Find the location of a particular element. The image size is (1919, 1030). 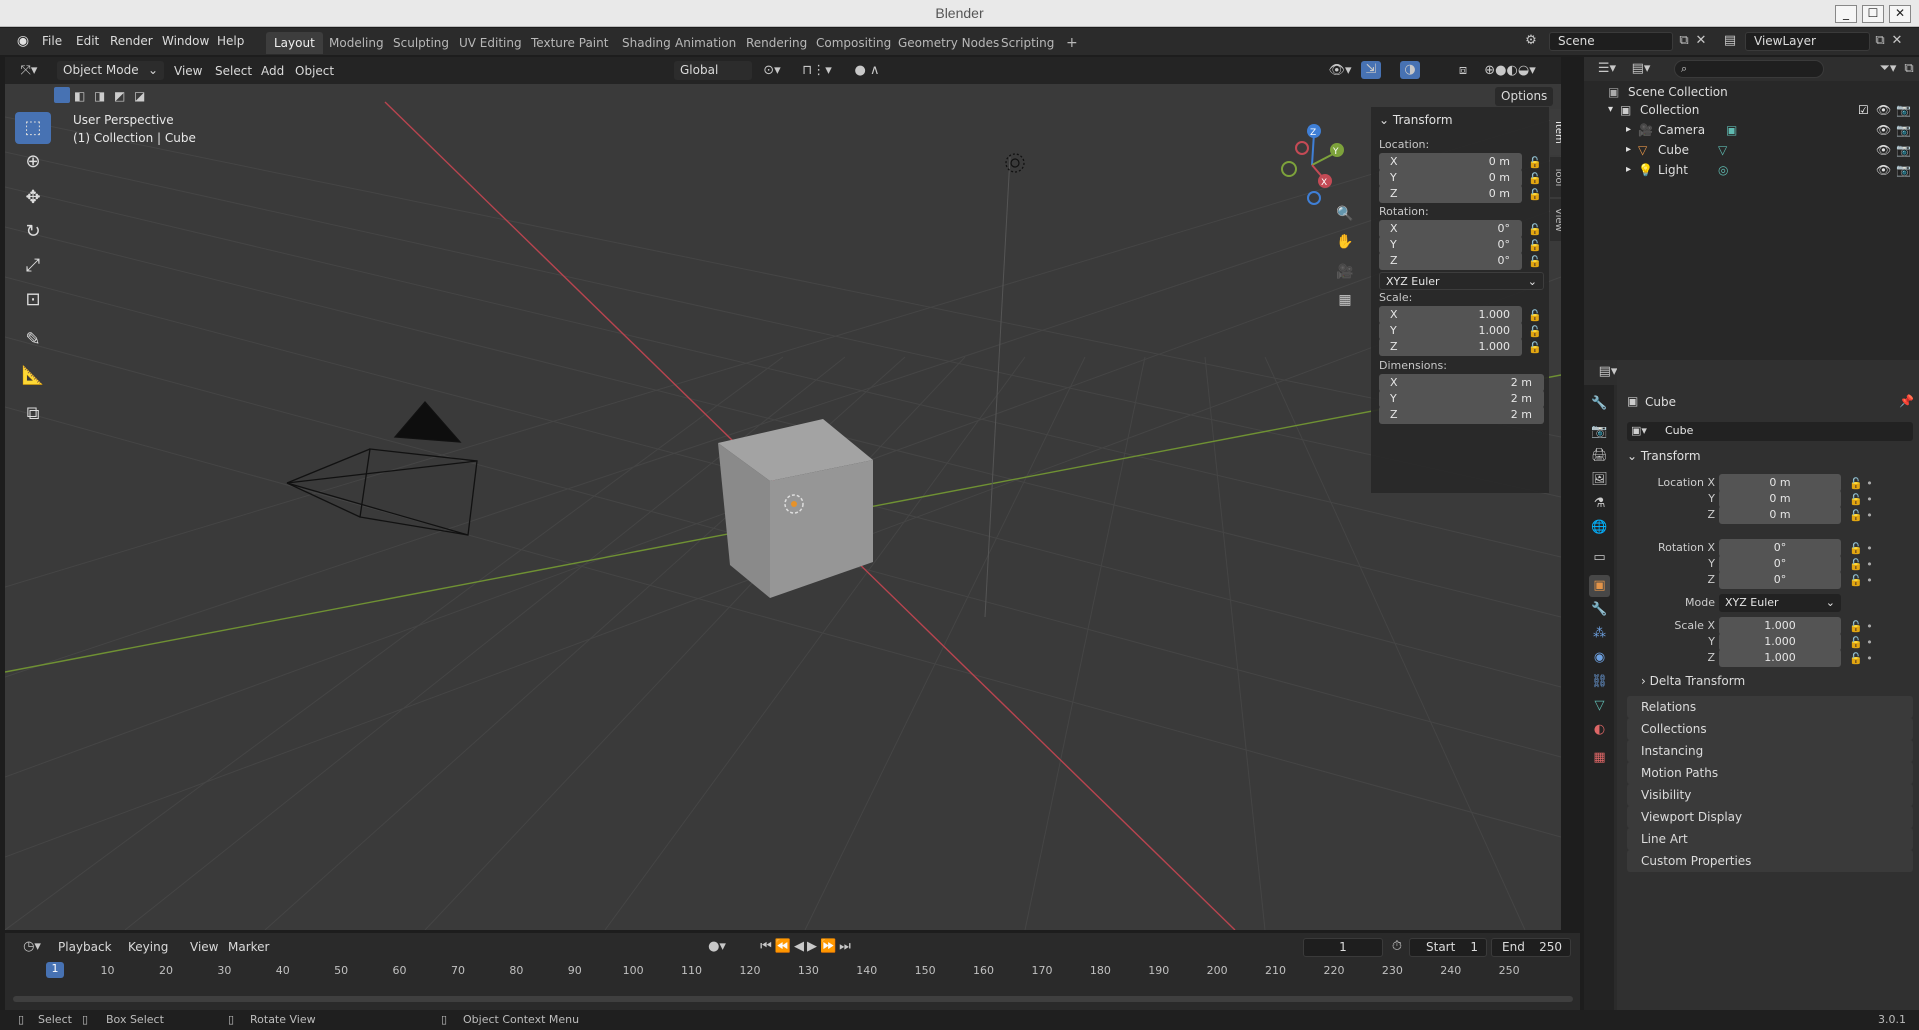

scale-tool-icon: ⤢ is located at coordinates (33, 266).